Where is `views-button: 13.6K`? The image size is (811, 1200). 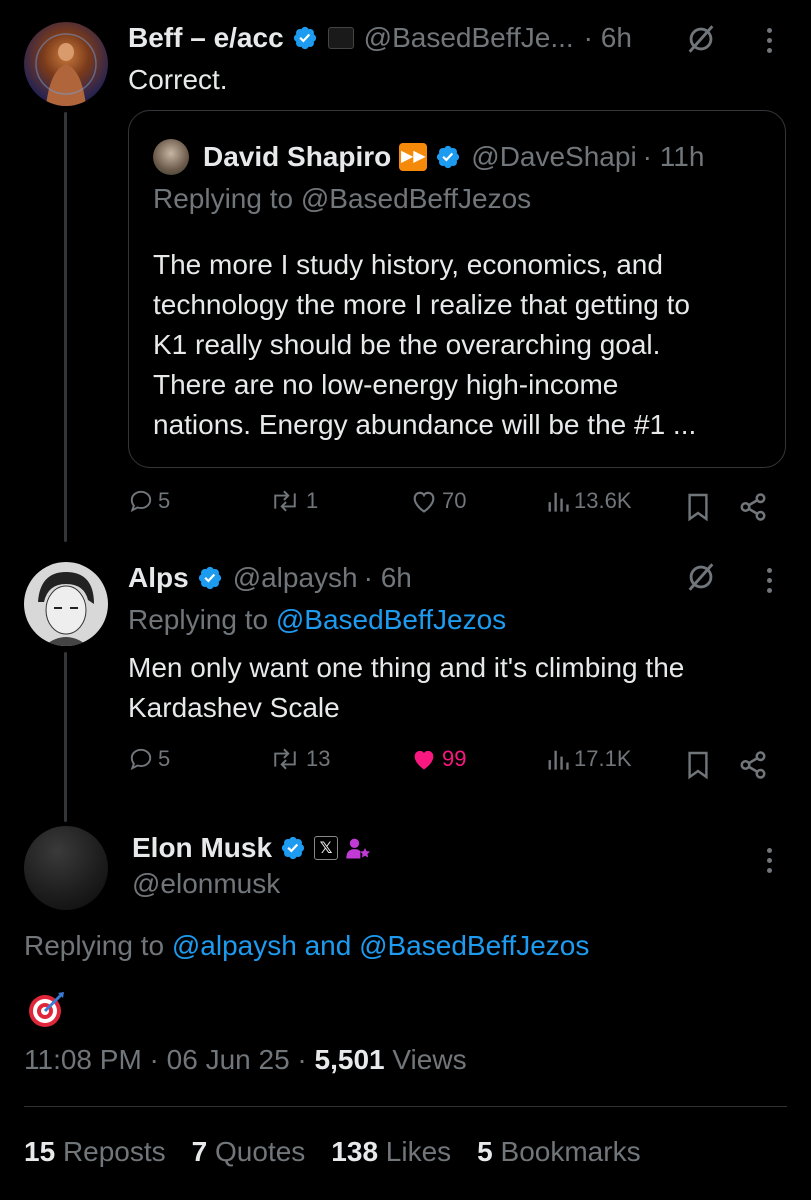 views-button: 13.6K is located at coordinates (589, 501).